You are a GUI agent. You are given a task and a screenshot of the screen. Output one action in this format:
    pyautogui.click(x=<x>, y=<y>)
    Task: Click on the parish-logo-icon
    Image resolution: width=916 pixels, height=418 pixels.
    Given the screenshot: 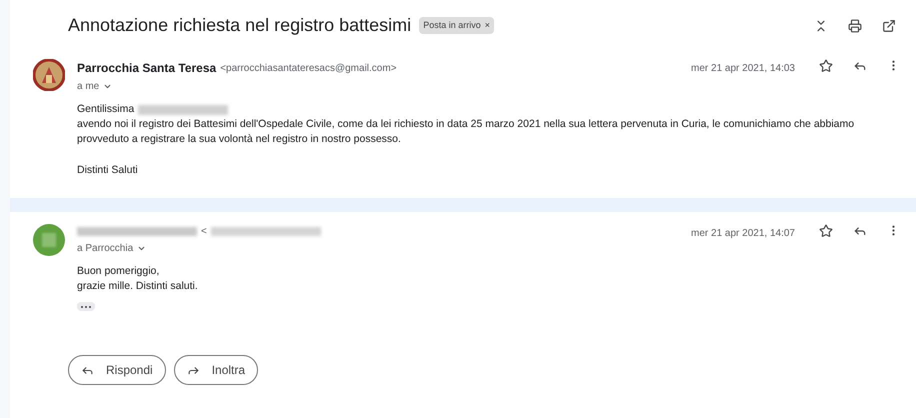 What is the action you would take?
    pyautogui.click(x=49, y=75)
    